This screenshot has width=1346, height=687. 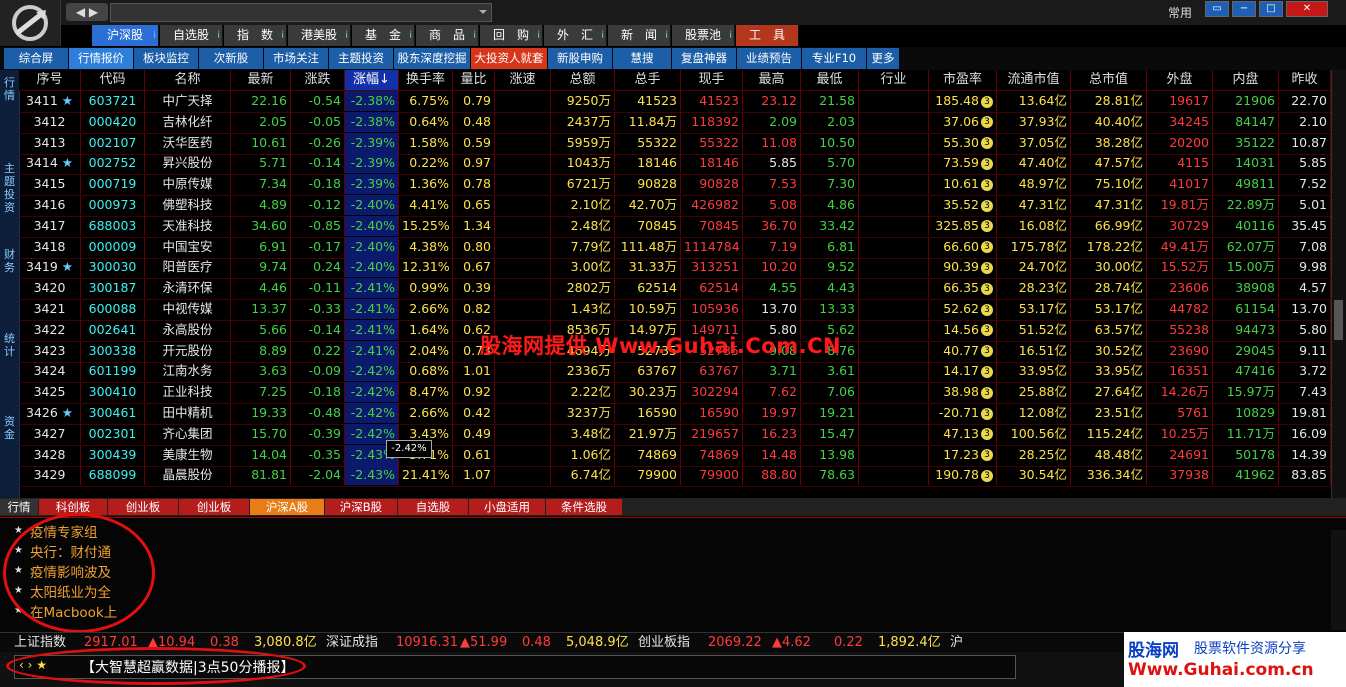 What do you see at coordinates (767, 35) in the screenshot?
I see `main-tab: 工 具` at bounding box center [767, 35].